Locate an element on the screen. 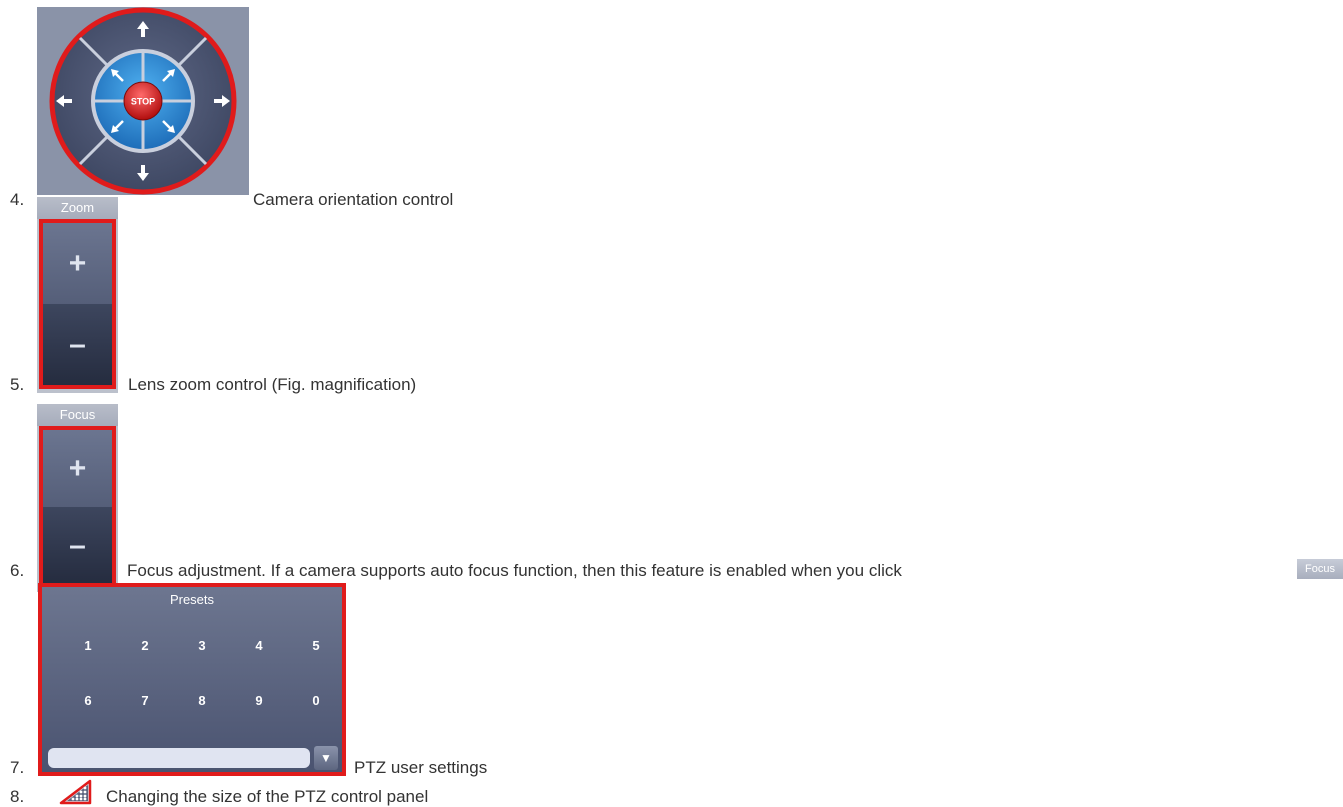  resize-grip-icon is located at coordinates (75, 792).